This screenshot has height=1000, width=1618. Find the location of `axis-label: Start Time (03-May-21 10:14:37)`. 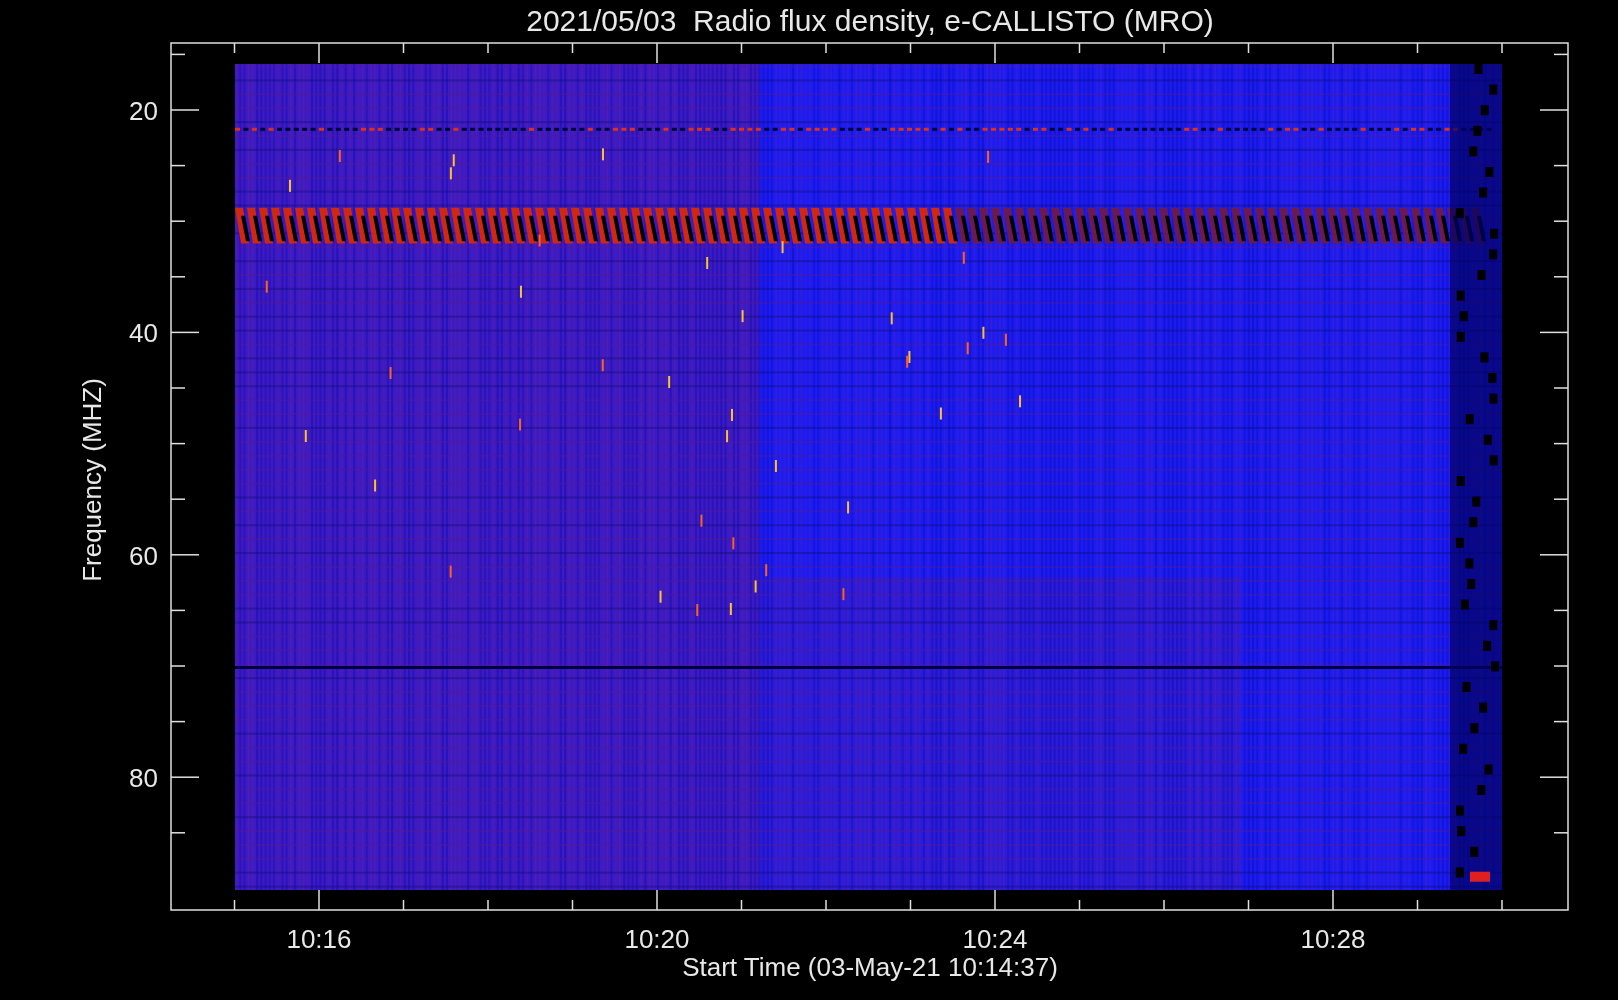

axis-label: Start Time (03-May-21 10:14:37) is located at coordinates (870, 967).